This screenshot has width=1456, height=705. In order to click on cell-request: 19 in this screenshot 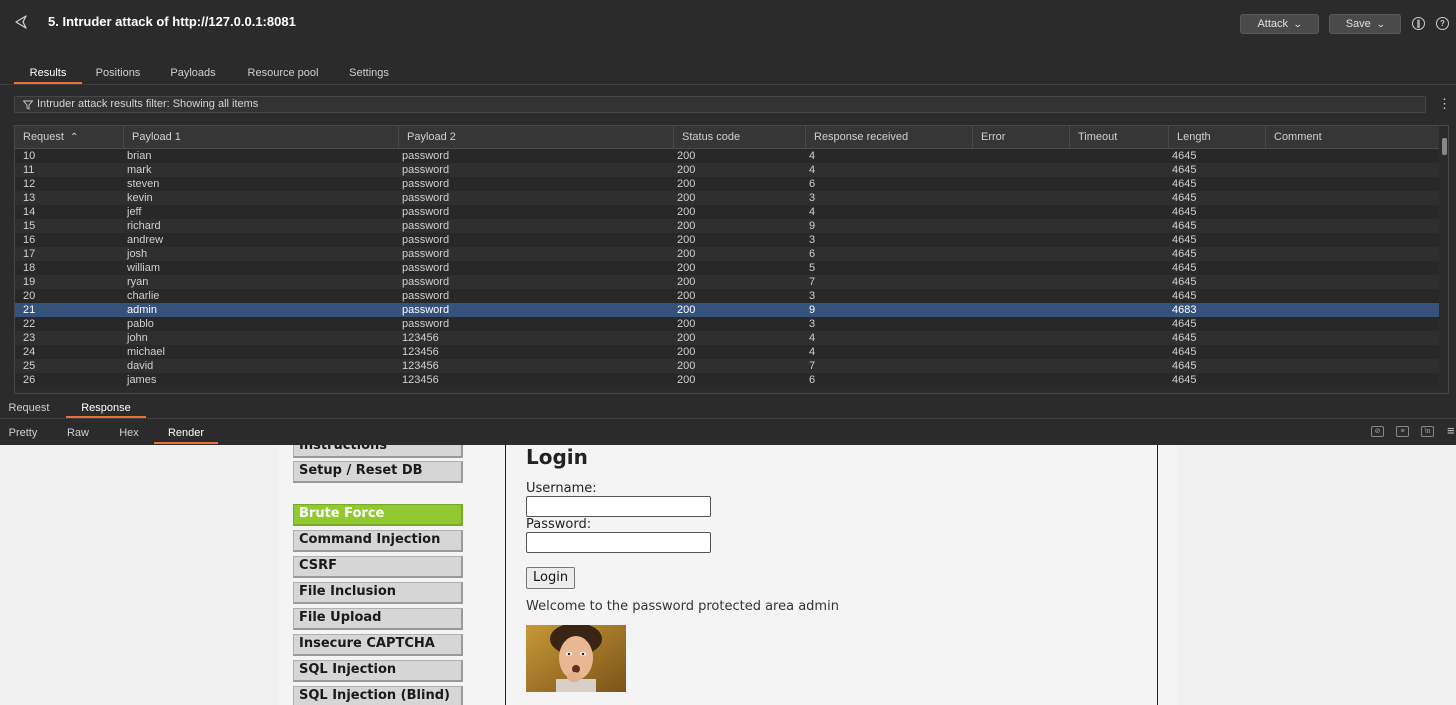, I will do `click(29, 282)`.